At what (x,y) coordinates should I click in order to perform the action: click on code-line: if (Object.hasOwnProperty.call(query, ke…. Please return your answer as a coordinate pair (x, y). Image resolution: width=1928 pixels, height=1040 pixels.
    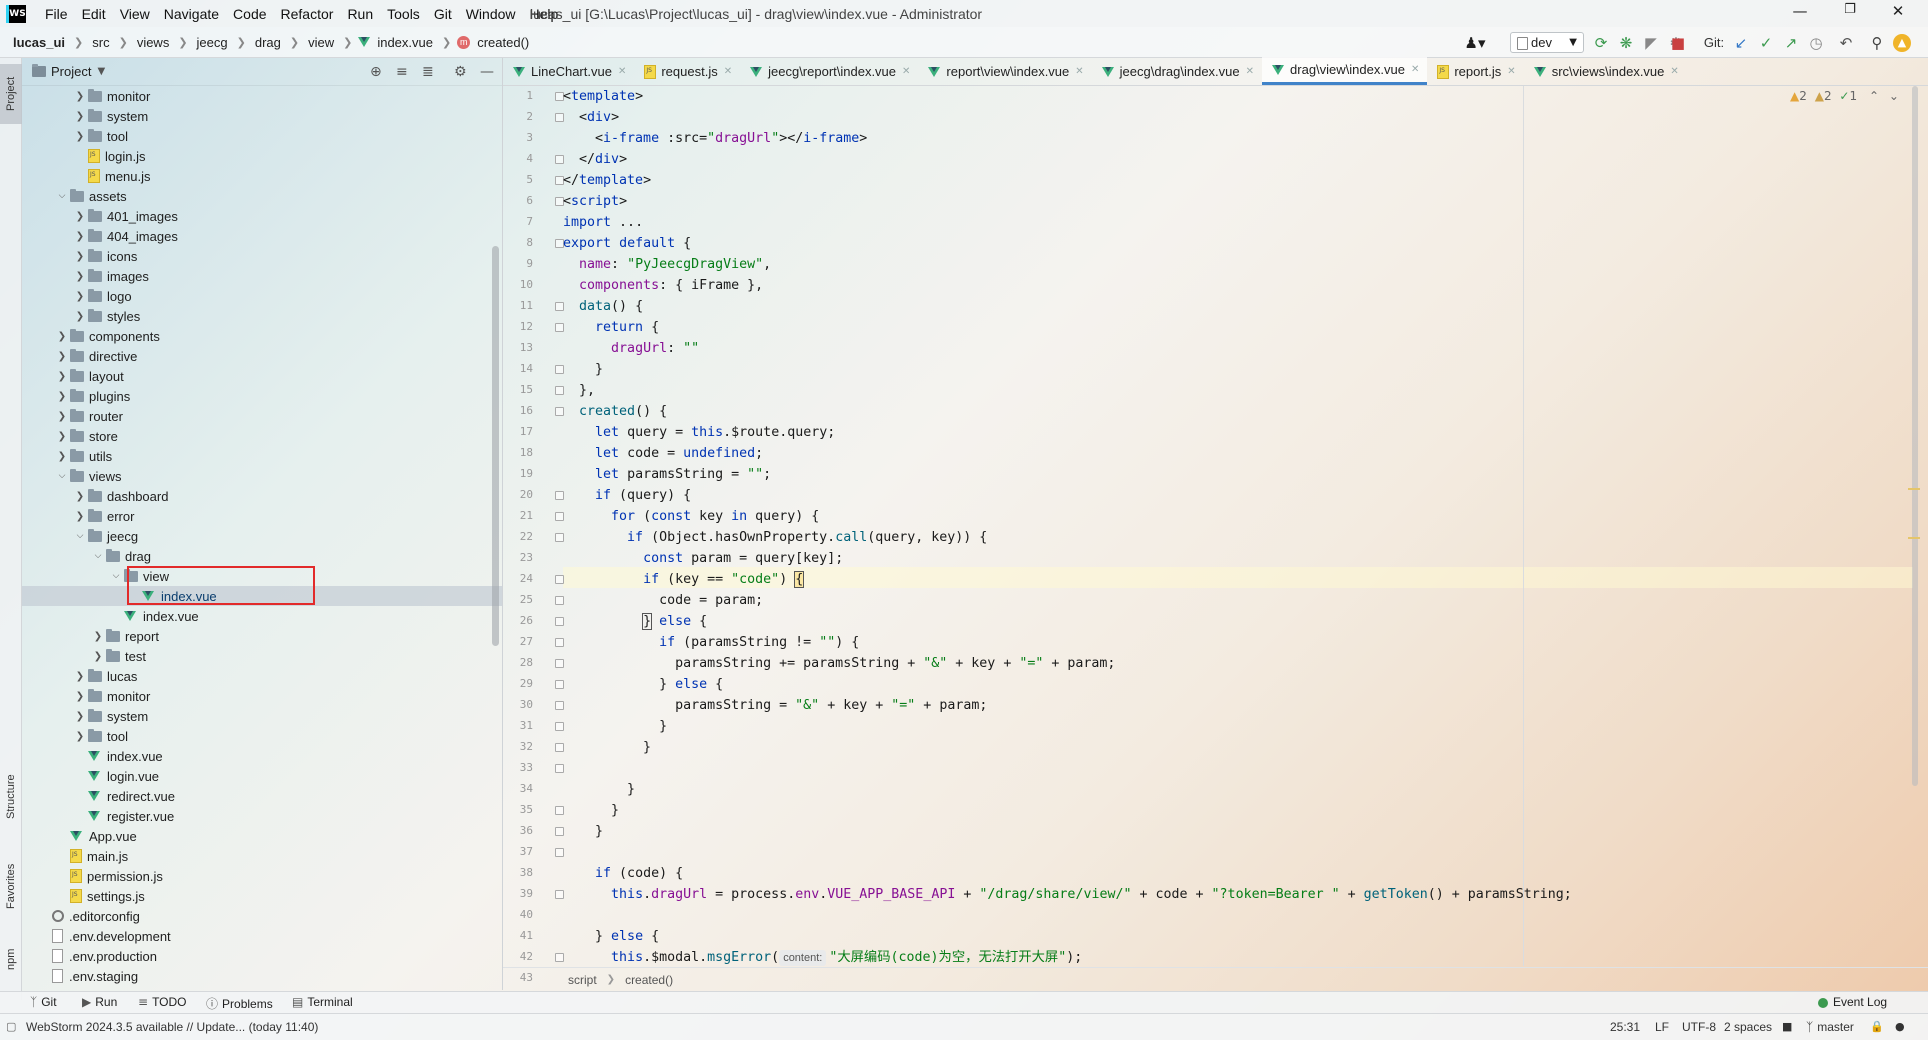
    Looking at the image, I should click on (775, 537).